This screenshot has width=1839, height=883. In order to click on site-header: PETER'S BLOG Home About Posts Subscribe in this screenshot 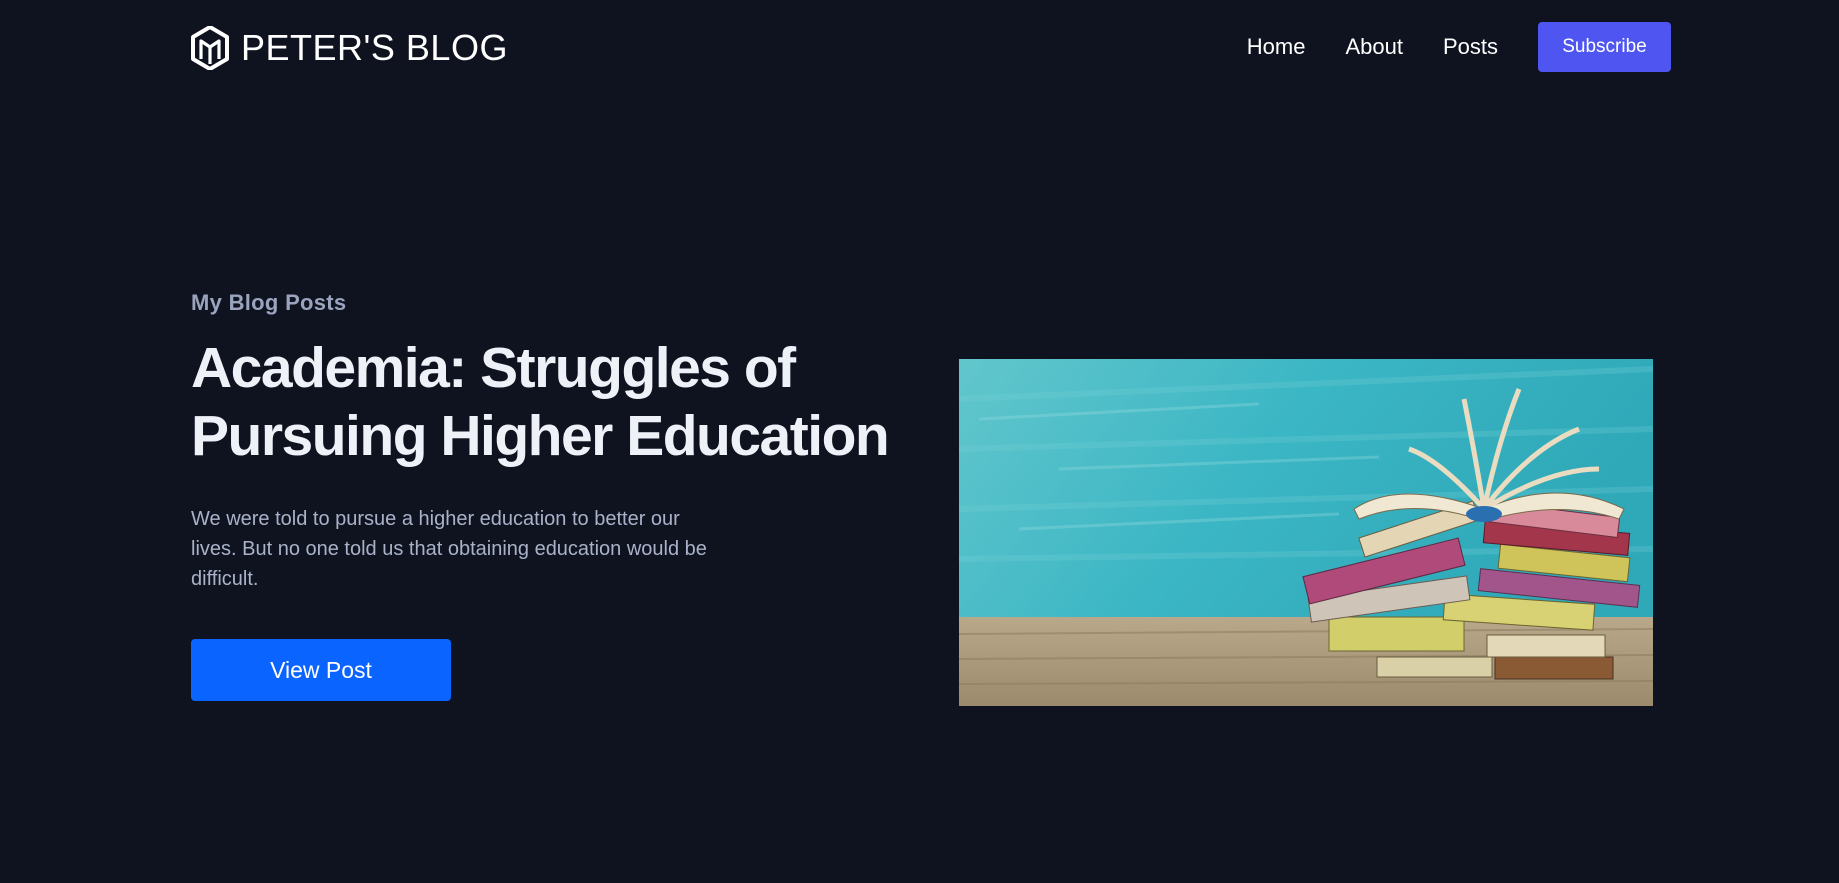, I will do `click(919, 48)`.